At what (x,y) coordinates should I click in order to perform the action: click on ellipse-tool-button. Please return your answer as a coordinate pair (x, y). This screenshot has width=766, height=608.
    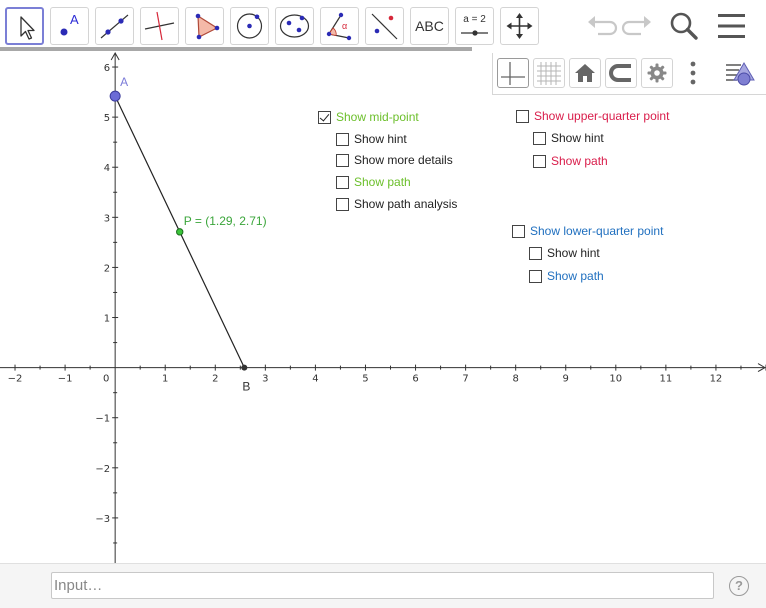
    Looking at the image, I should click on (294, 26).